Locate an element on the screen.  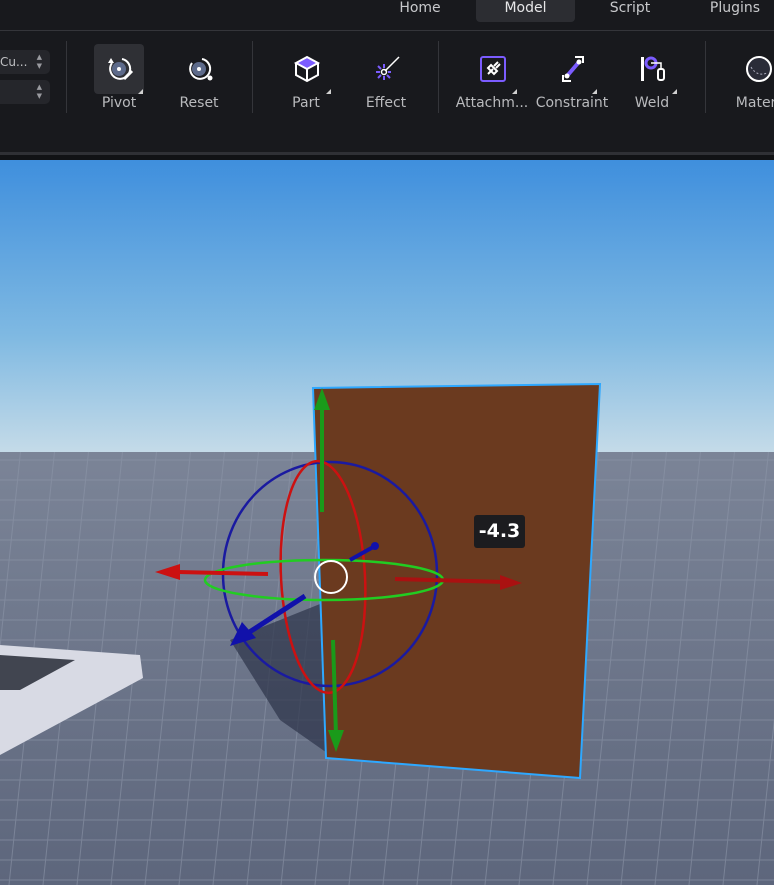
tab-plugins: Plugins is located at coordinates (734, 11).